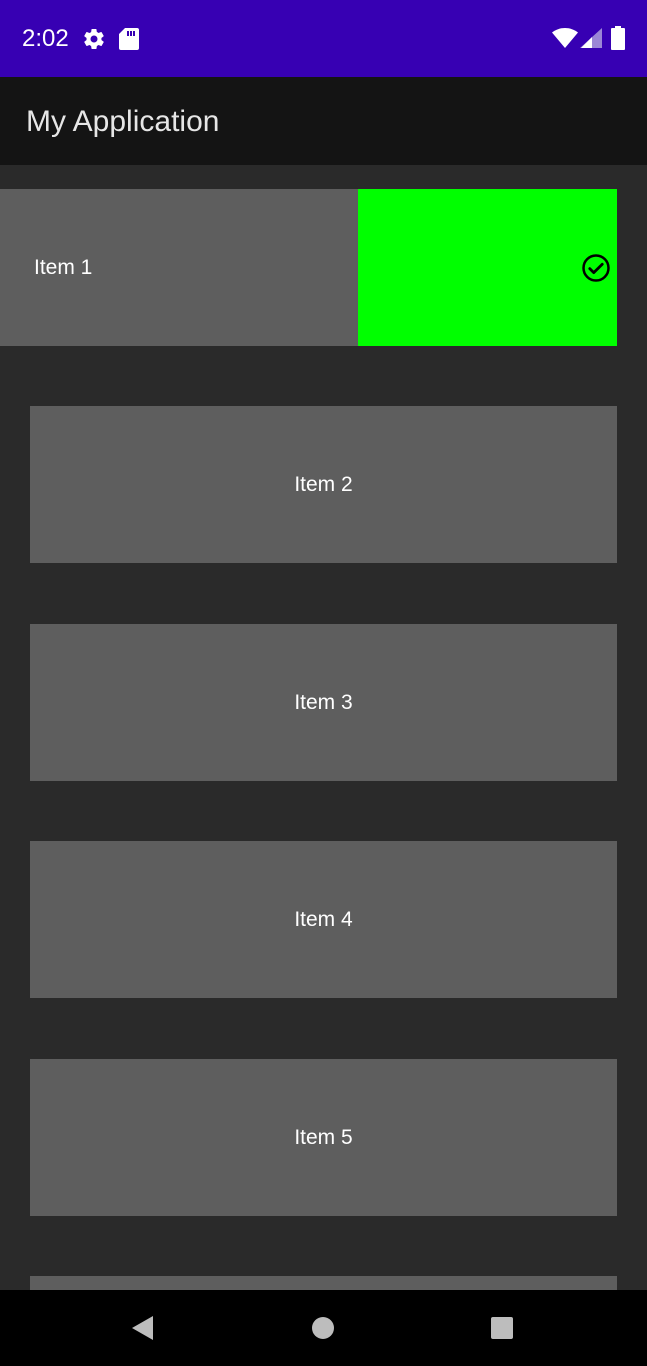 The height and width of the screenshot is (1366, 647). Describe the element at coordinates (487, 267) in the screenshot. I see `swipe-action-background` at that location.